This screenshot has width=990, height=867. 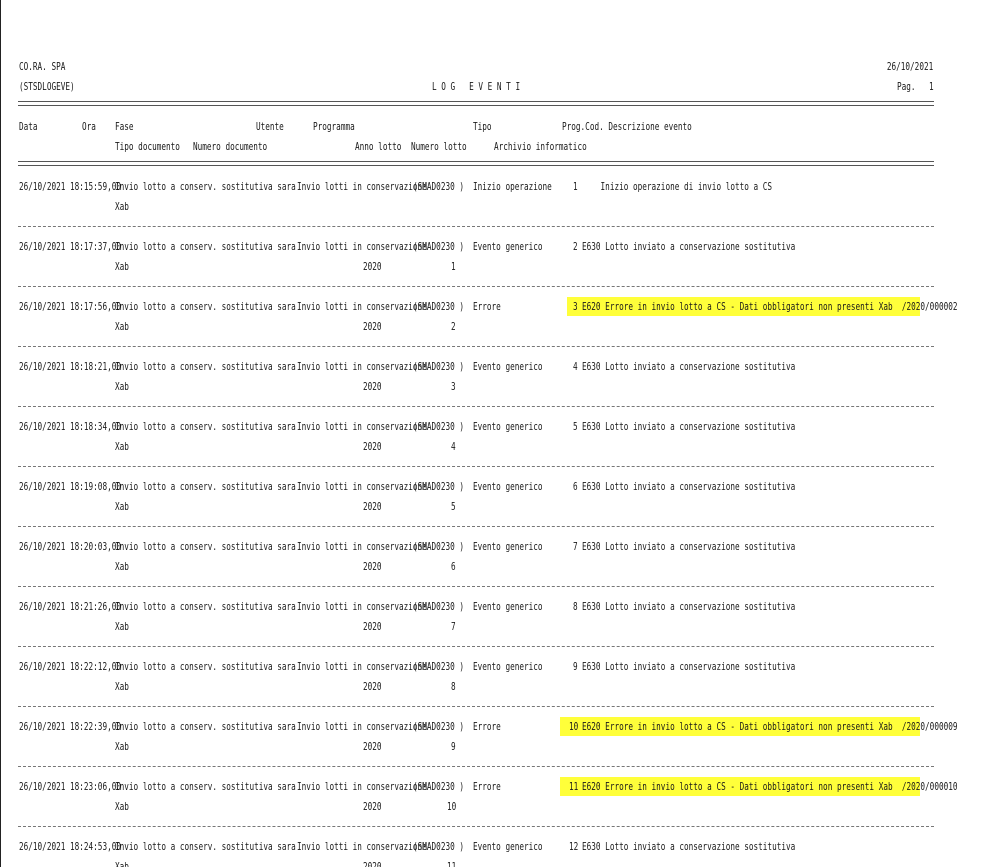 I want to click on header-utente: Utente, so click(x=270, y=126).